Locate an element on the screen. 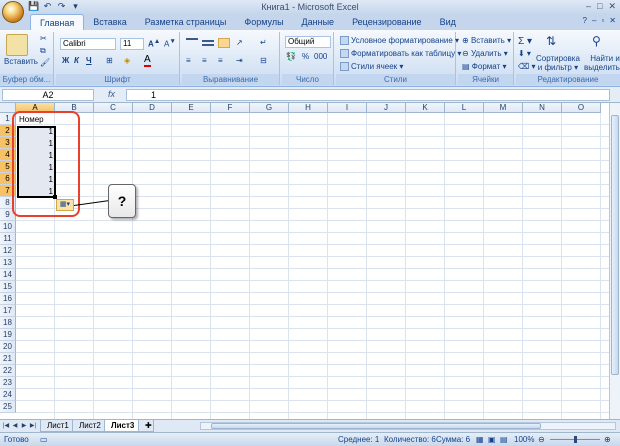 The image size is (620, 446). row-header-17: 17 is located at coordinates (8, 311).